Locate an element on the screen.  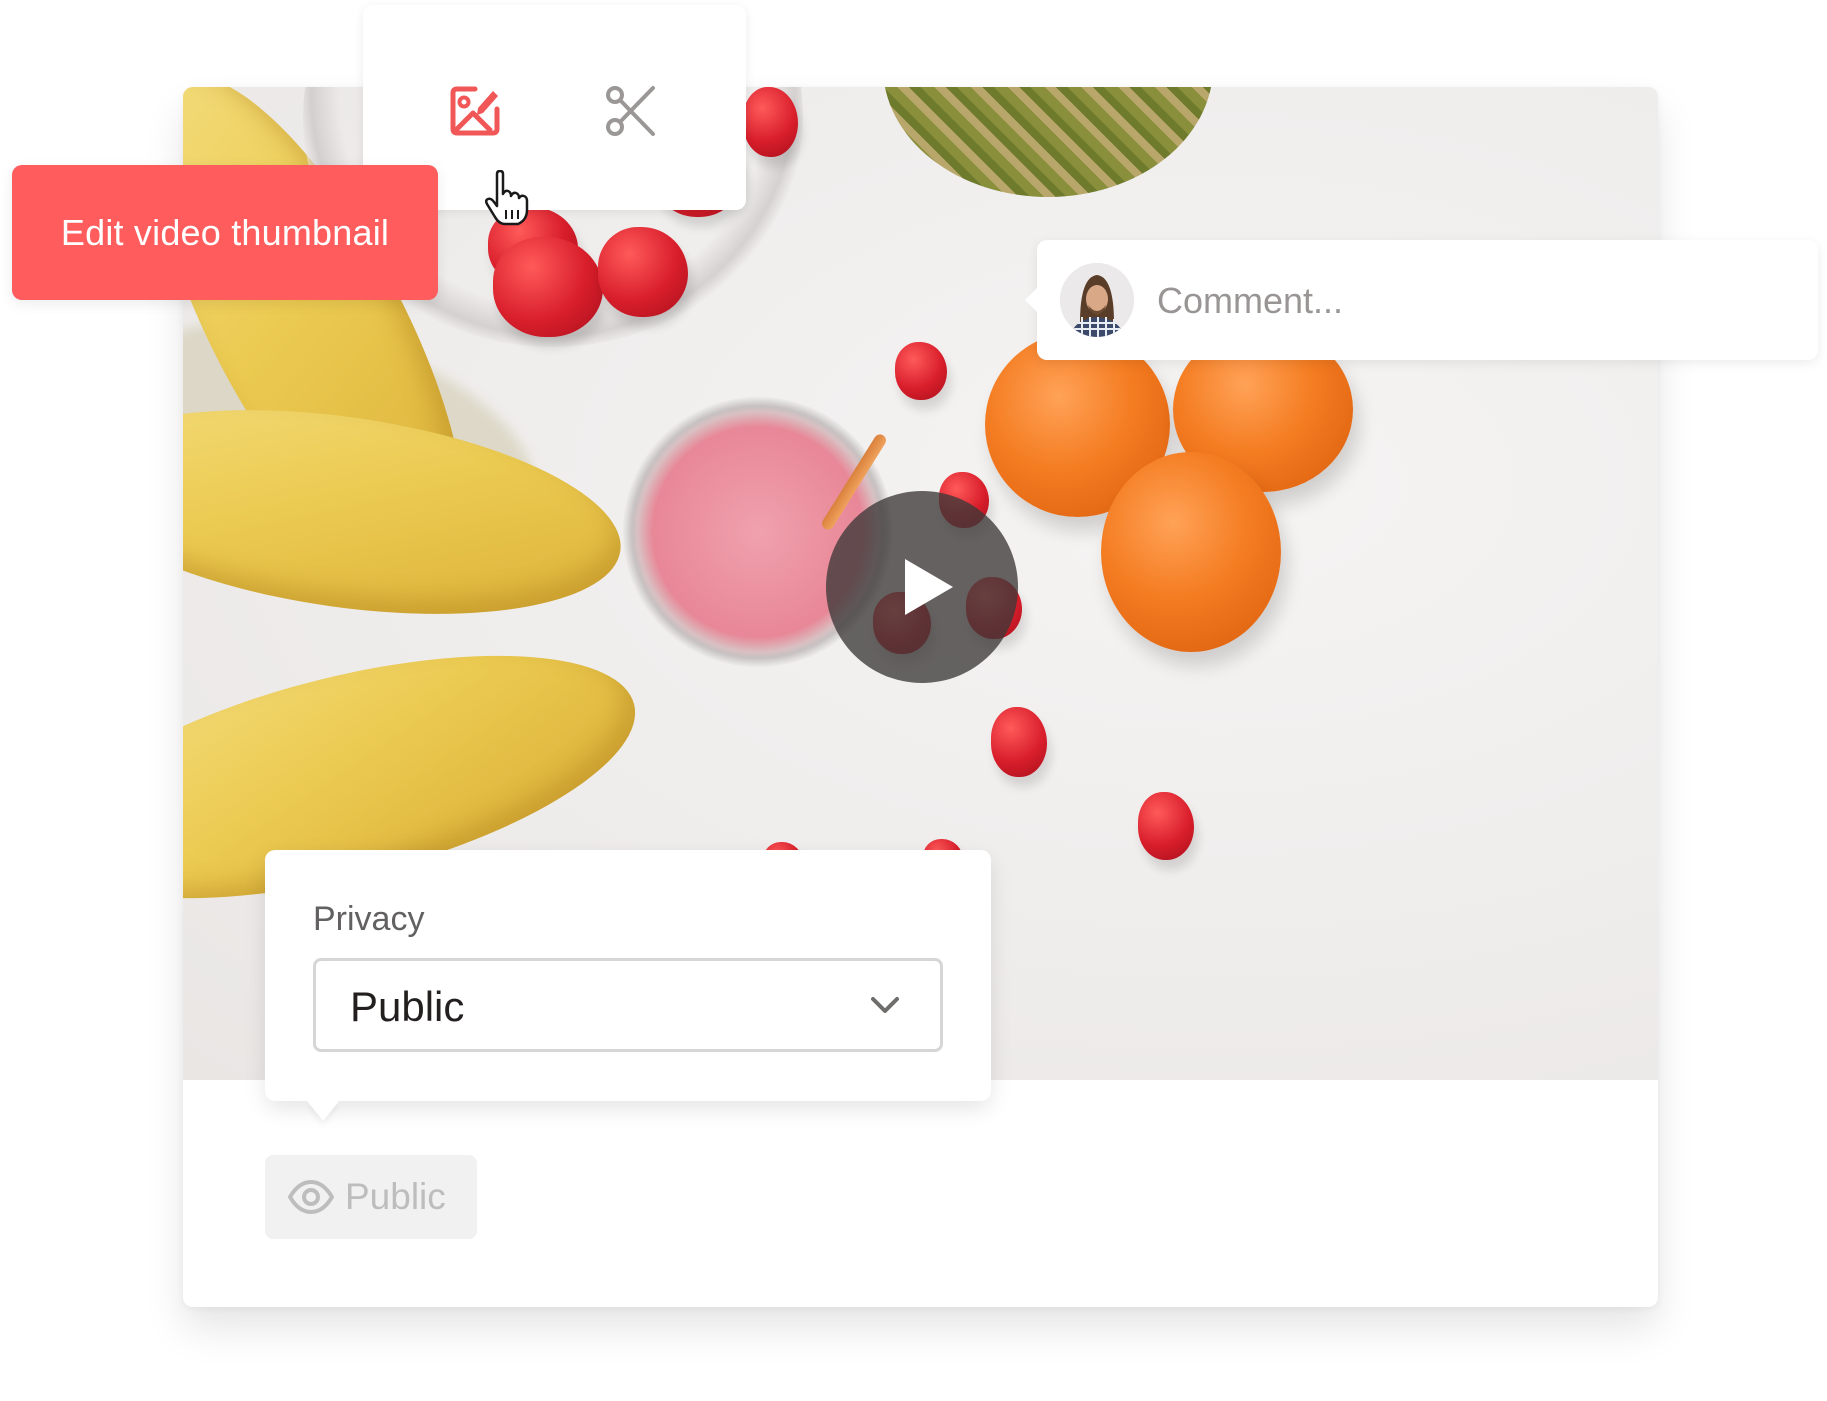
image-edit-icon is located at coordinates (475, 111).